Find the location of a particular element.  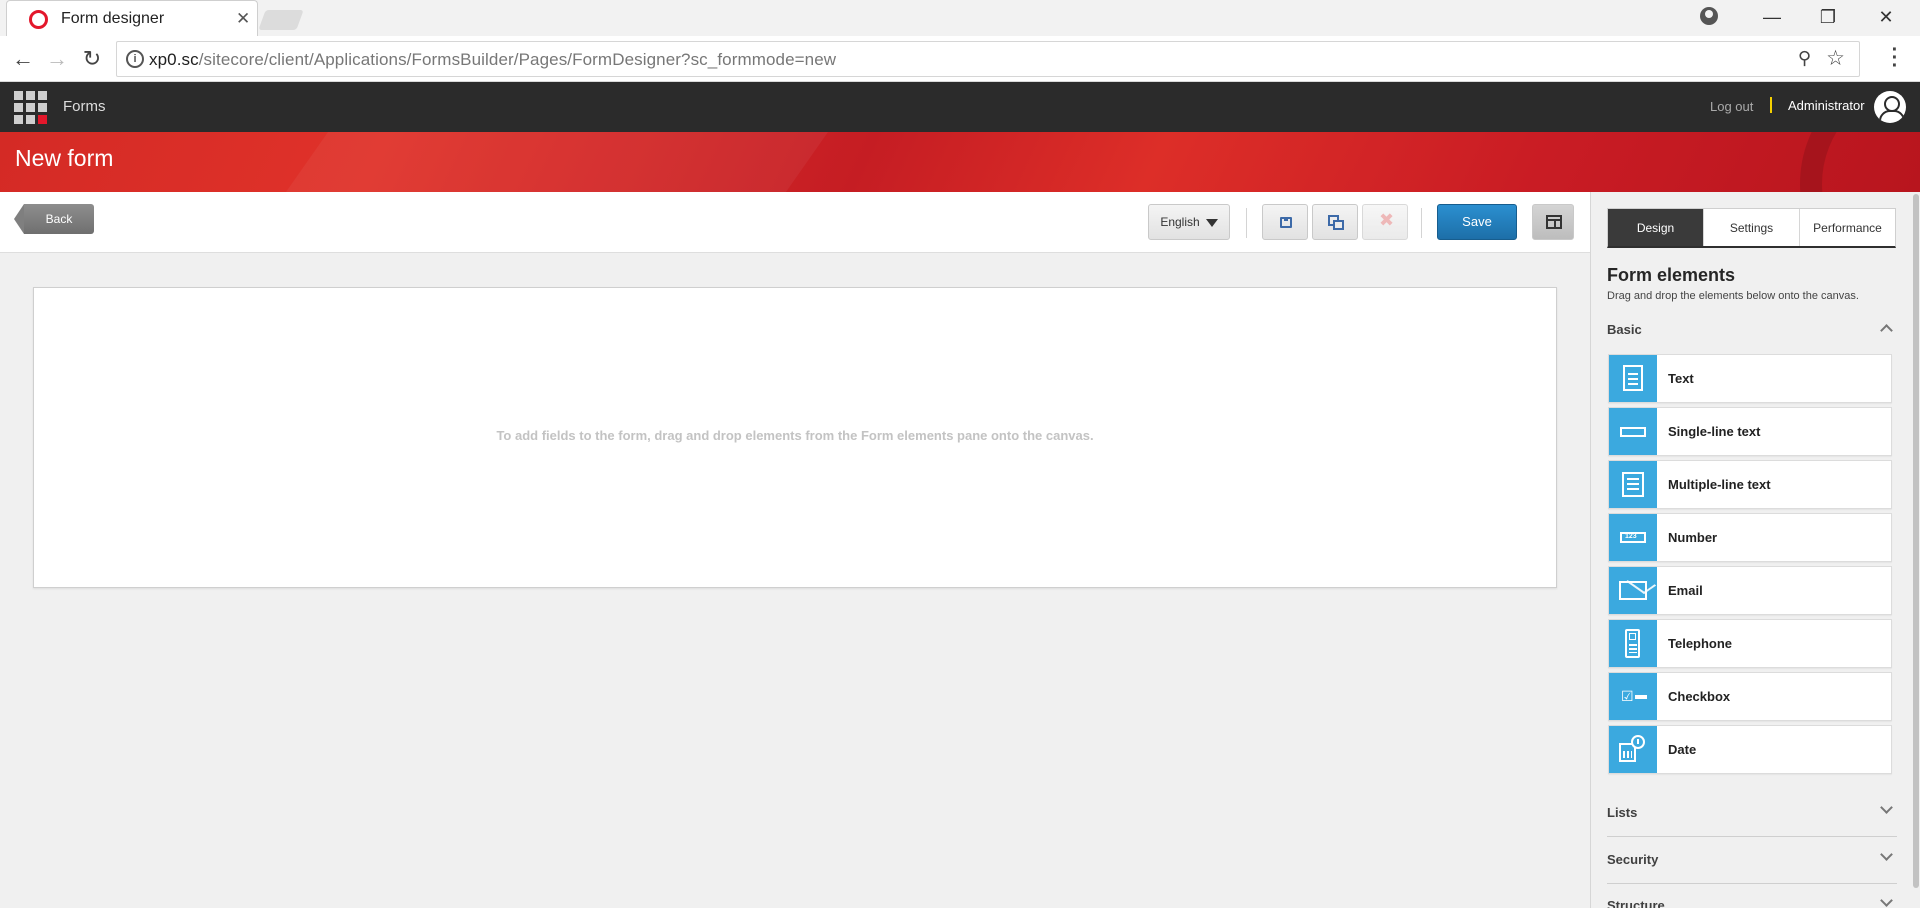

multi-line-text-icon is located at coordinates (1633, 484).